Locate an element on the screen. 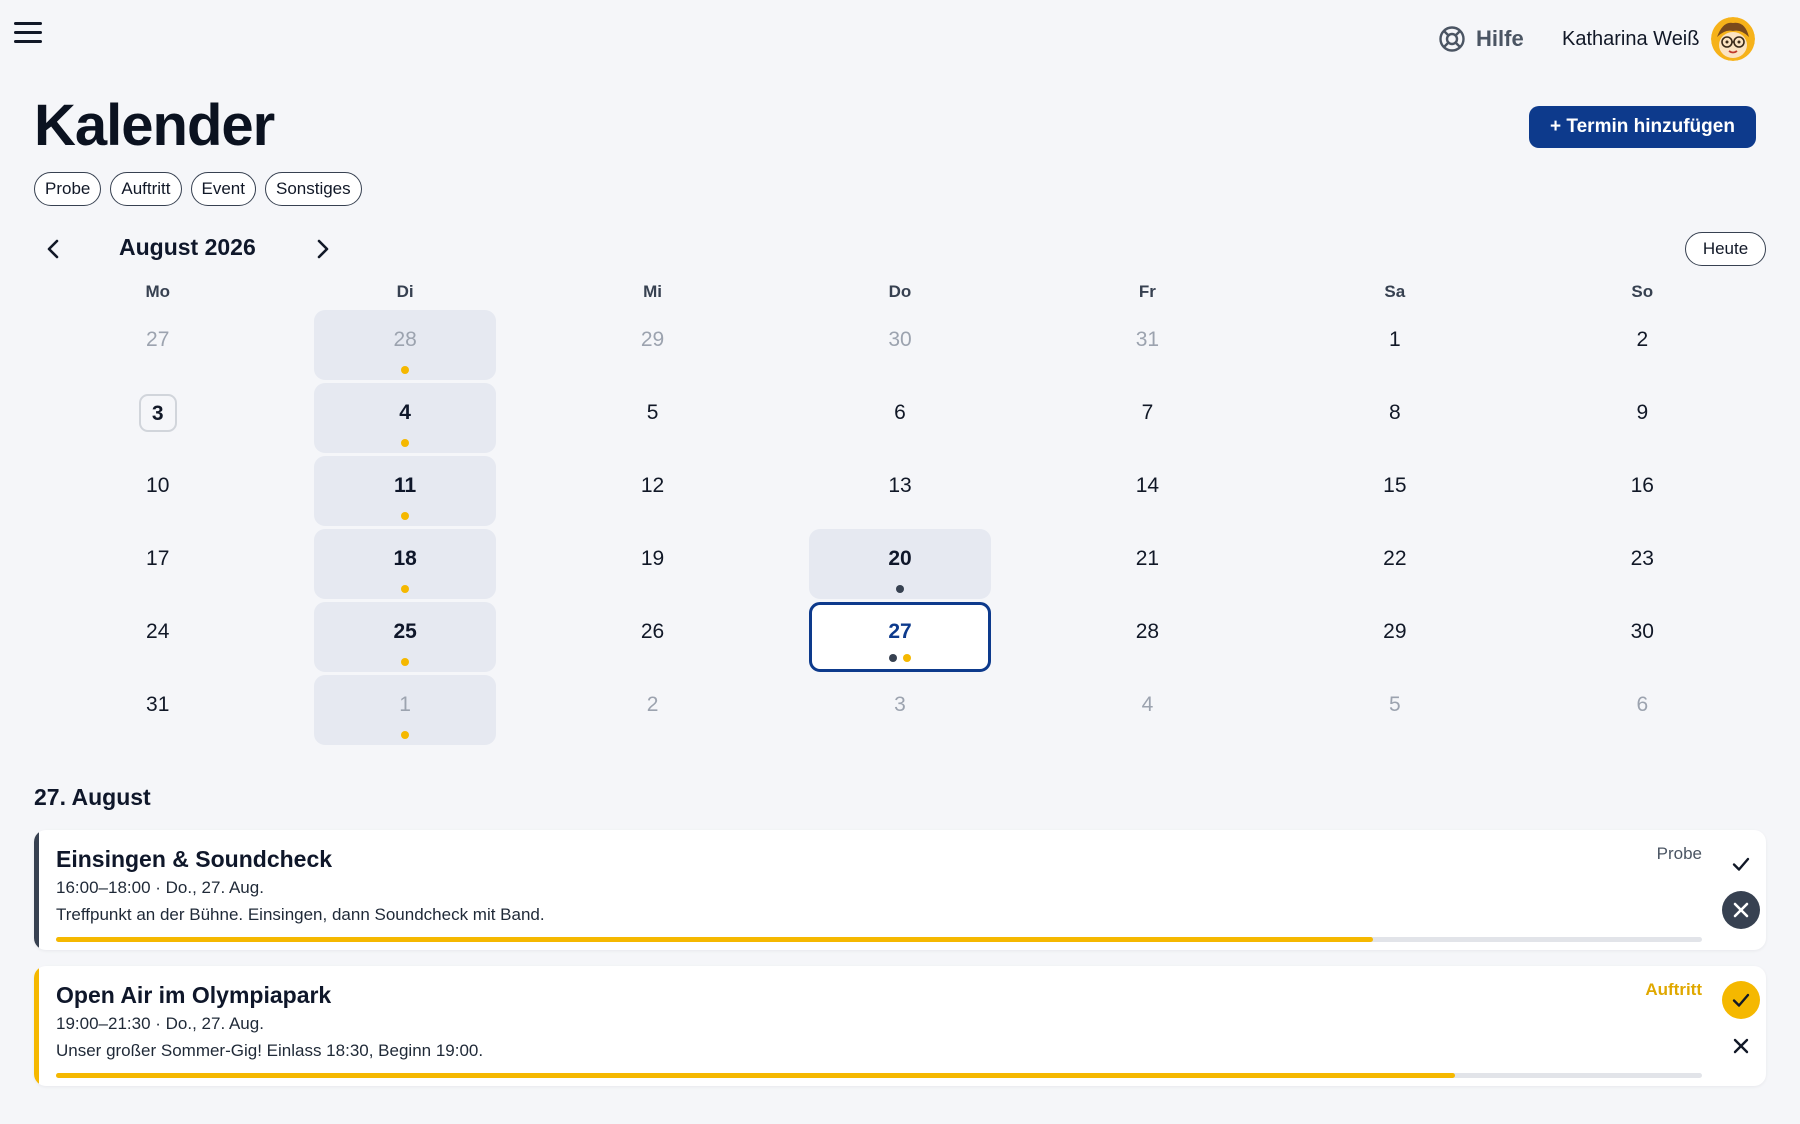 The width and height of the screenshot is (1800, 1124). day-number-text: 1 is located at coordinates (405, 704).